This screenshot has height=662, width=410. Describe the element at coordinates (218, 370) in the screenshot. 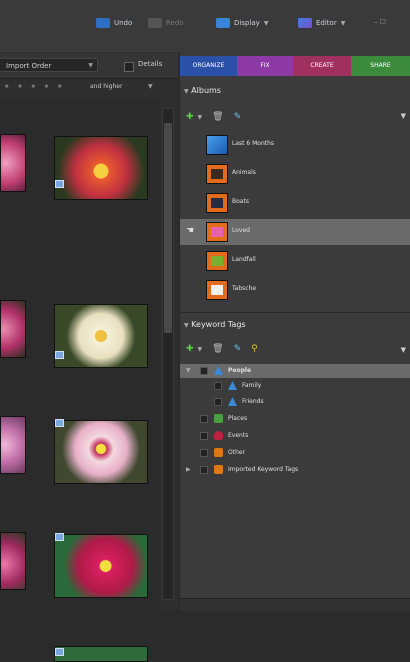

I see `people-tag-icon` at that location.